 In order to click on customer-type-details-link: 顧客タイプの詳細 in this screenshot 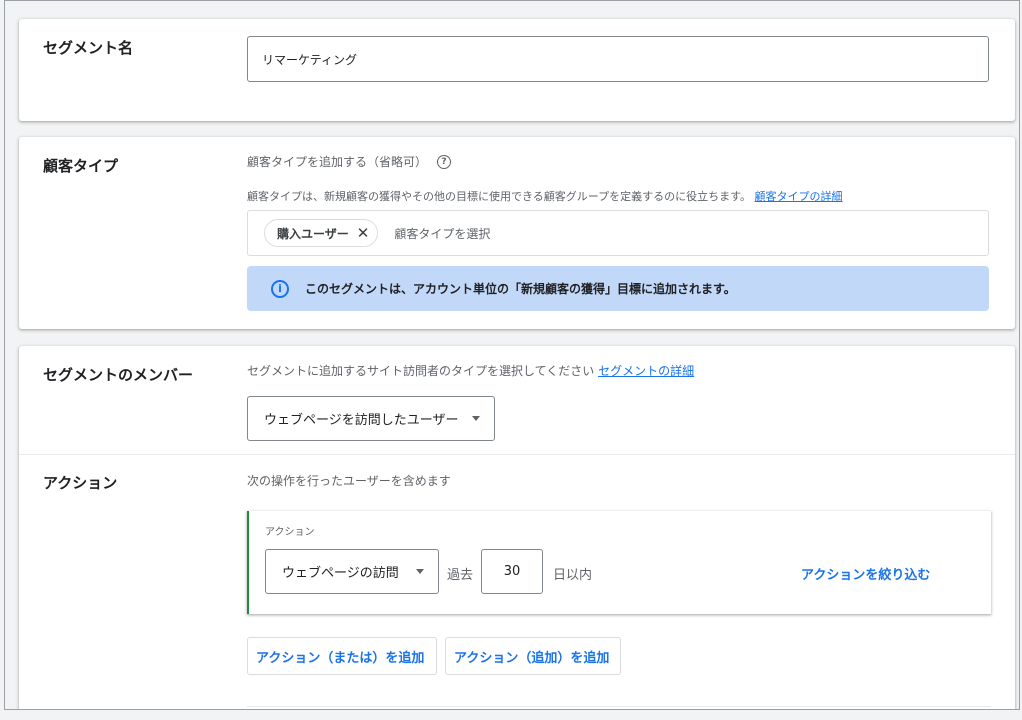, I will do `click(799, 196)`.